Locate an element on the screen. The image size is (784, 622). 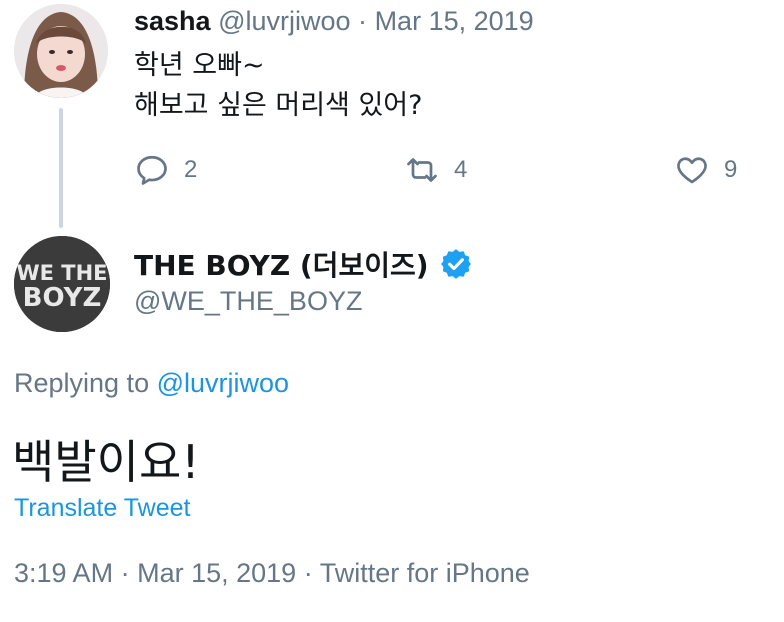
like-button: 9 is located at coordinates (705, 170).